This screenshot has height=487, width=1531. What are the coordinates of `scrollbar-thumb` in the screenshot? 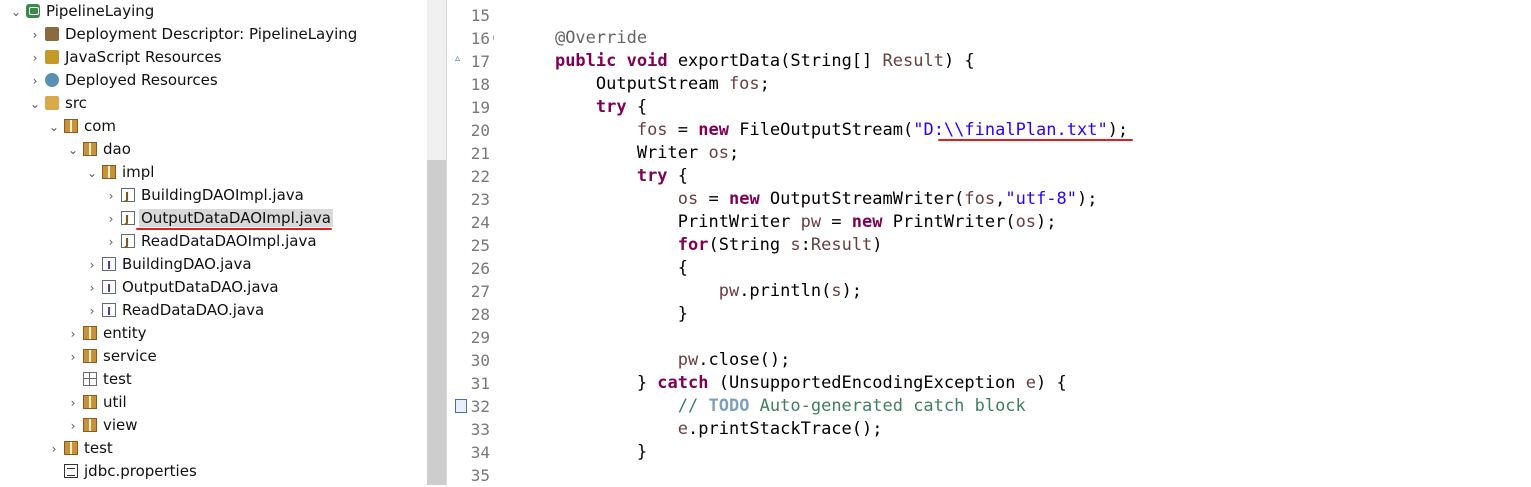 It's located at (436, 322).